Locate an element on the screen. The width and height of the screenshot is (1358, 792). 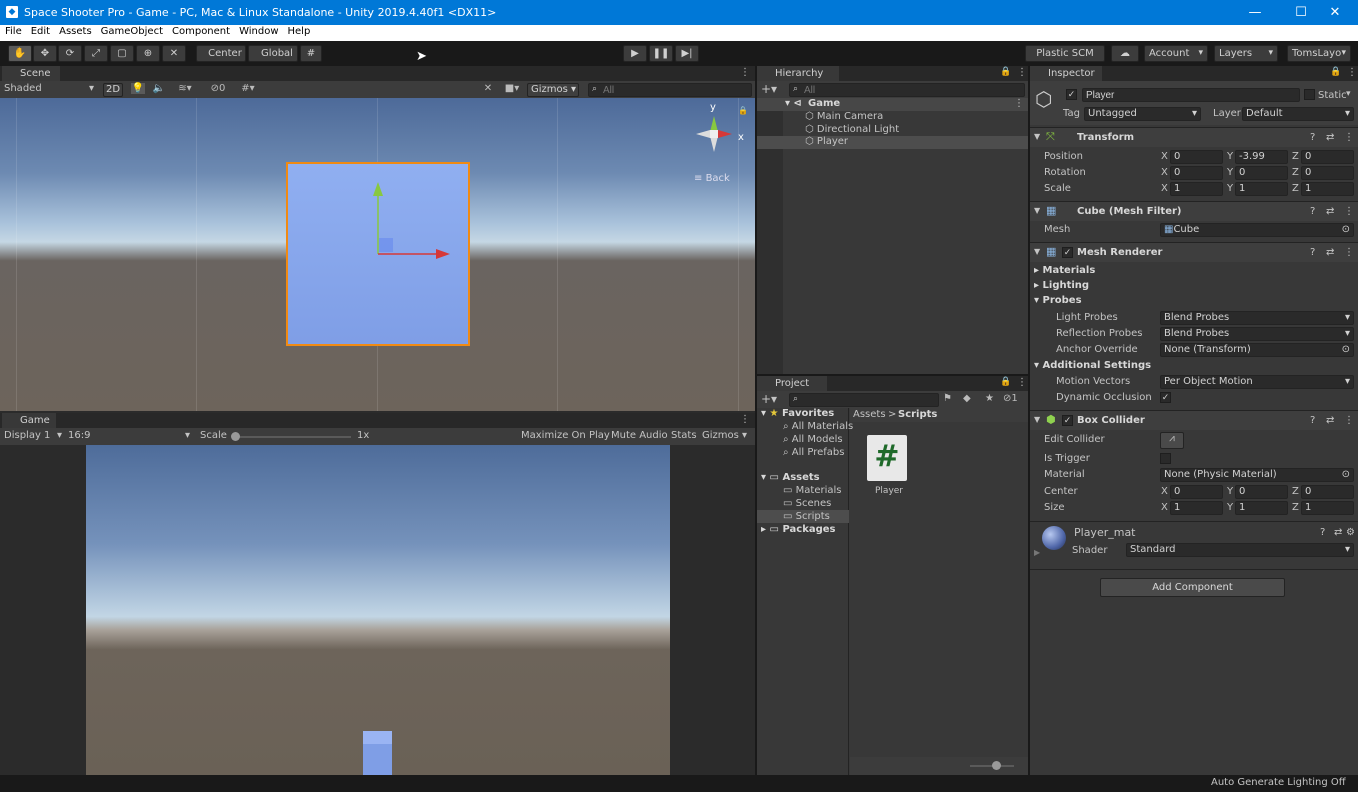
additional-settings-foldout: ▾ Additional Settings is located at coordinates (1092, 365).